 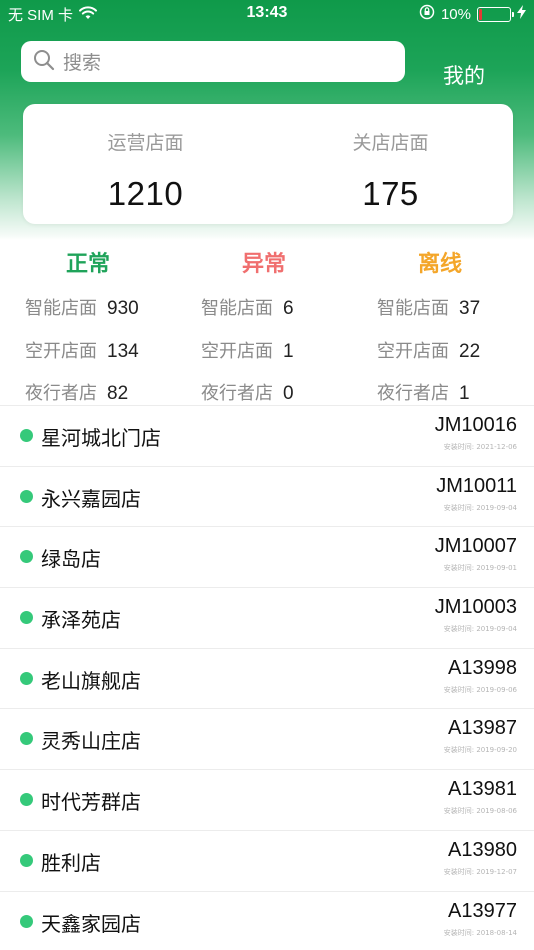 What do you see at coordinates (44, 62) in the screenshot?
I see `search-icon` at bounding box center [44, 62].